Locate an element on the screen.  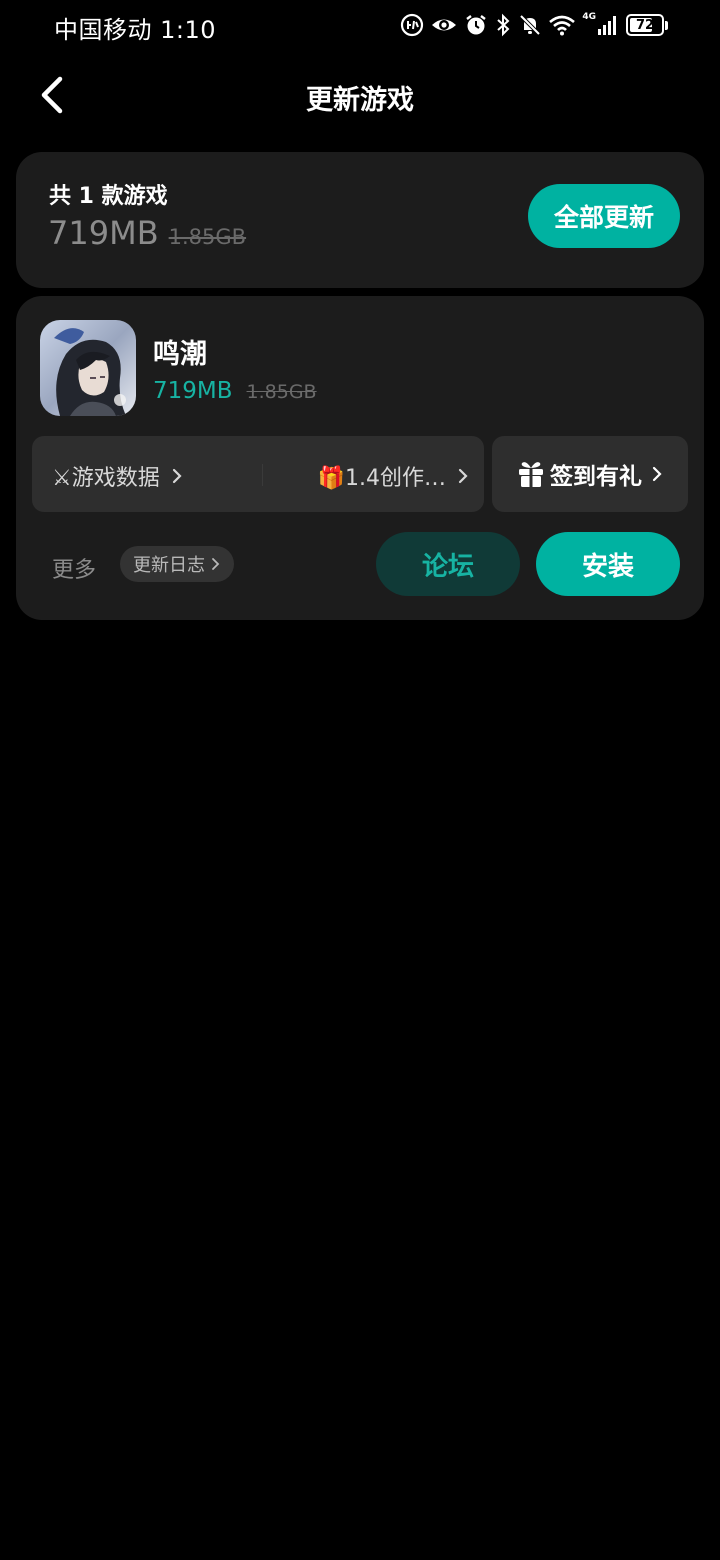
status-left: 中国移动 1:10 is located at coordinates (135, 27).